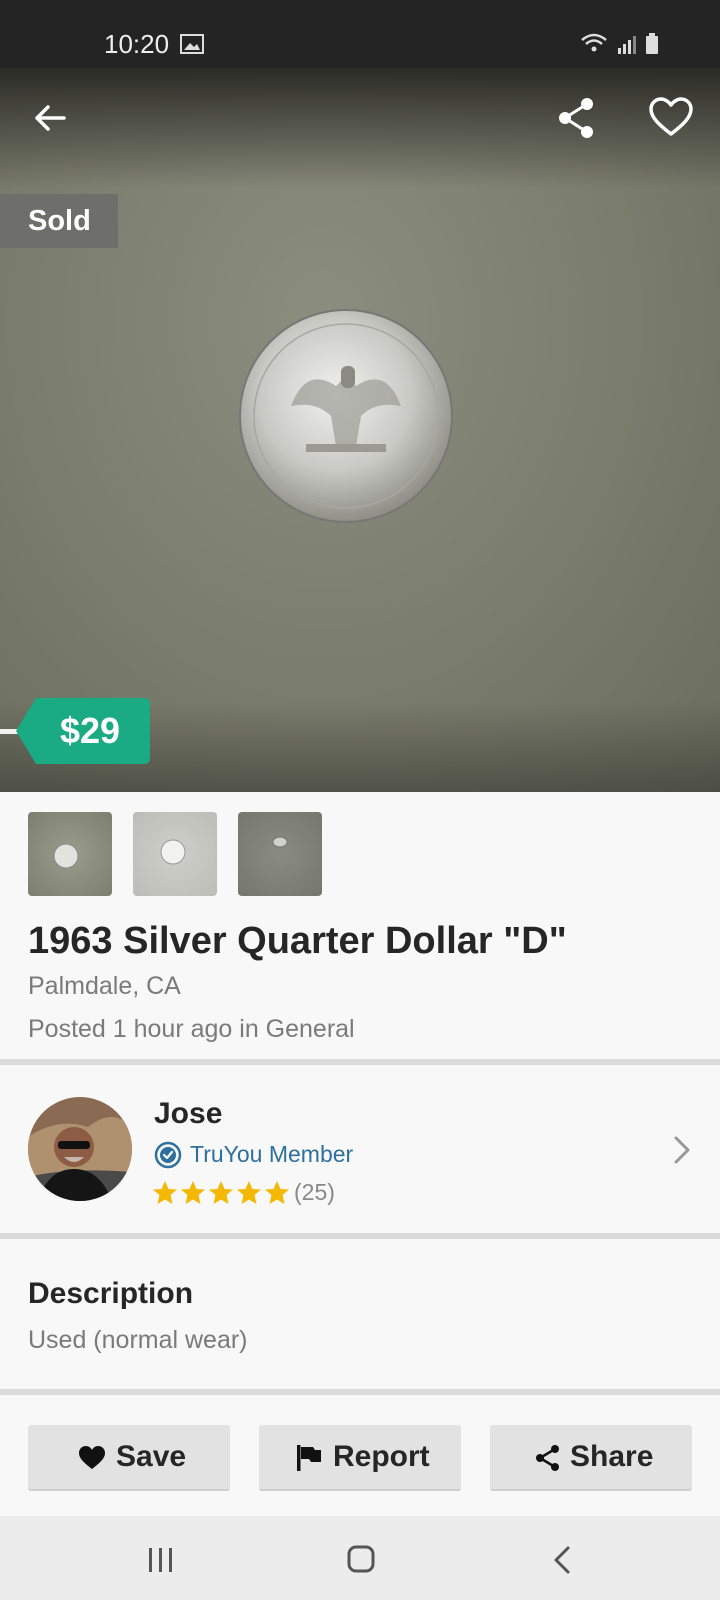  Describe the element at coordinates (360, 34) in the screenshot. I see `status-bar: 10:20` at that location.